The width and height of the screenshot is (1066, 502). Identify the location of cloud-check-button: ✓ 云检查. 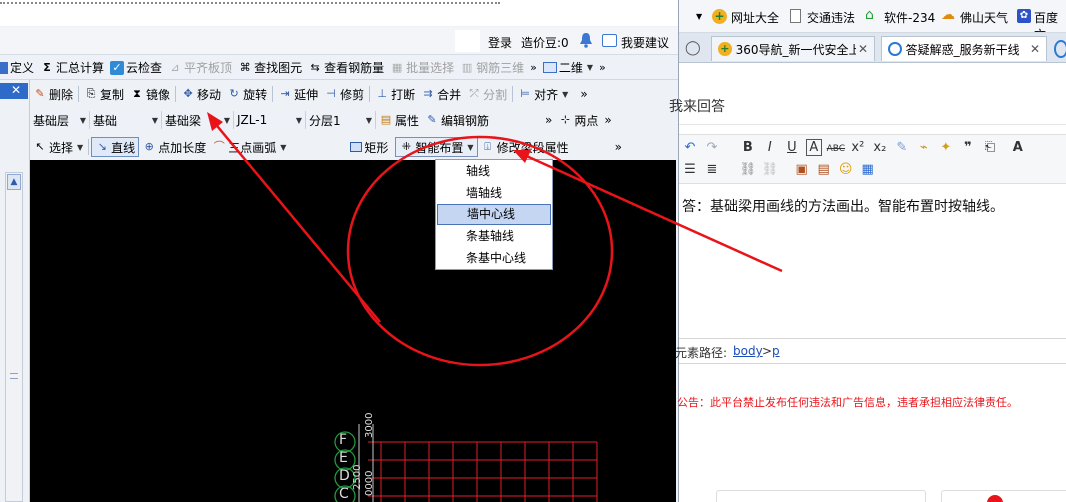
(136, 68).